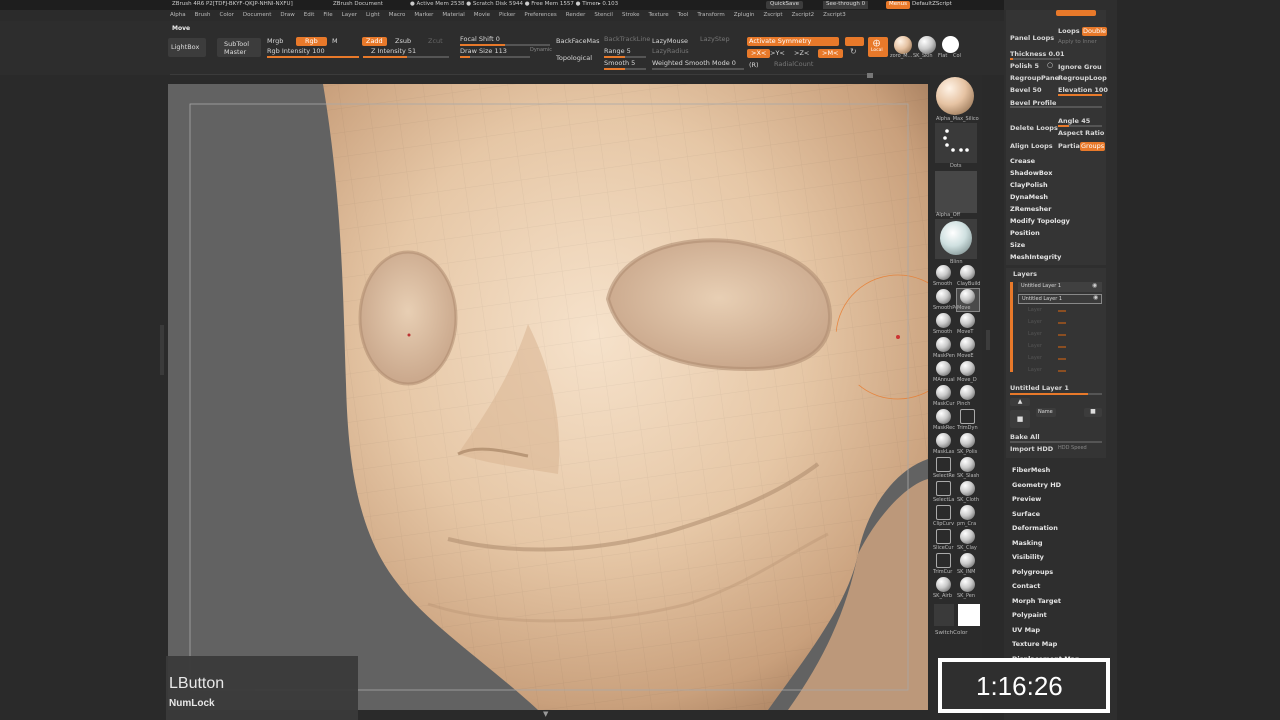 This screenshot has height=720, width=1280. Describe the element at coordinates (968, 396) in the screenshot. I see `brush-pinch: Pinch` at that location.